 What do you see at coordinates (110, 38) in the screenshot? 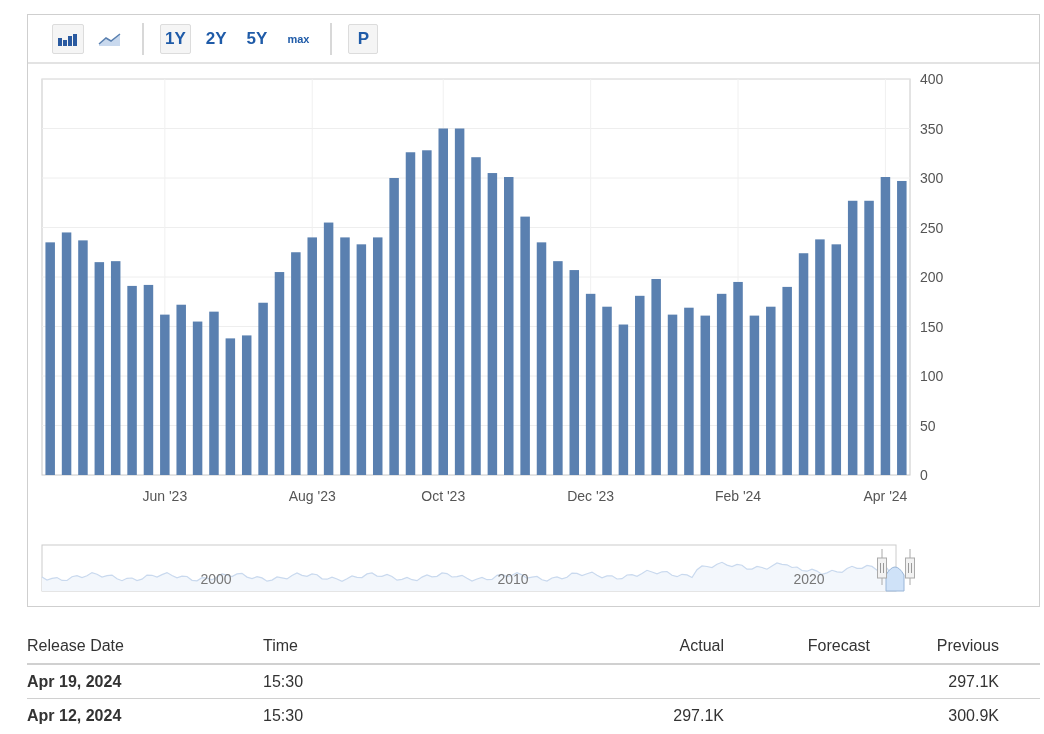
I see `area-chart-icon` at bounding box center [110, 38].